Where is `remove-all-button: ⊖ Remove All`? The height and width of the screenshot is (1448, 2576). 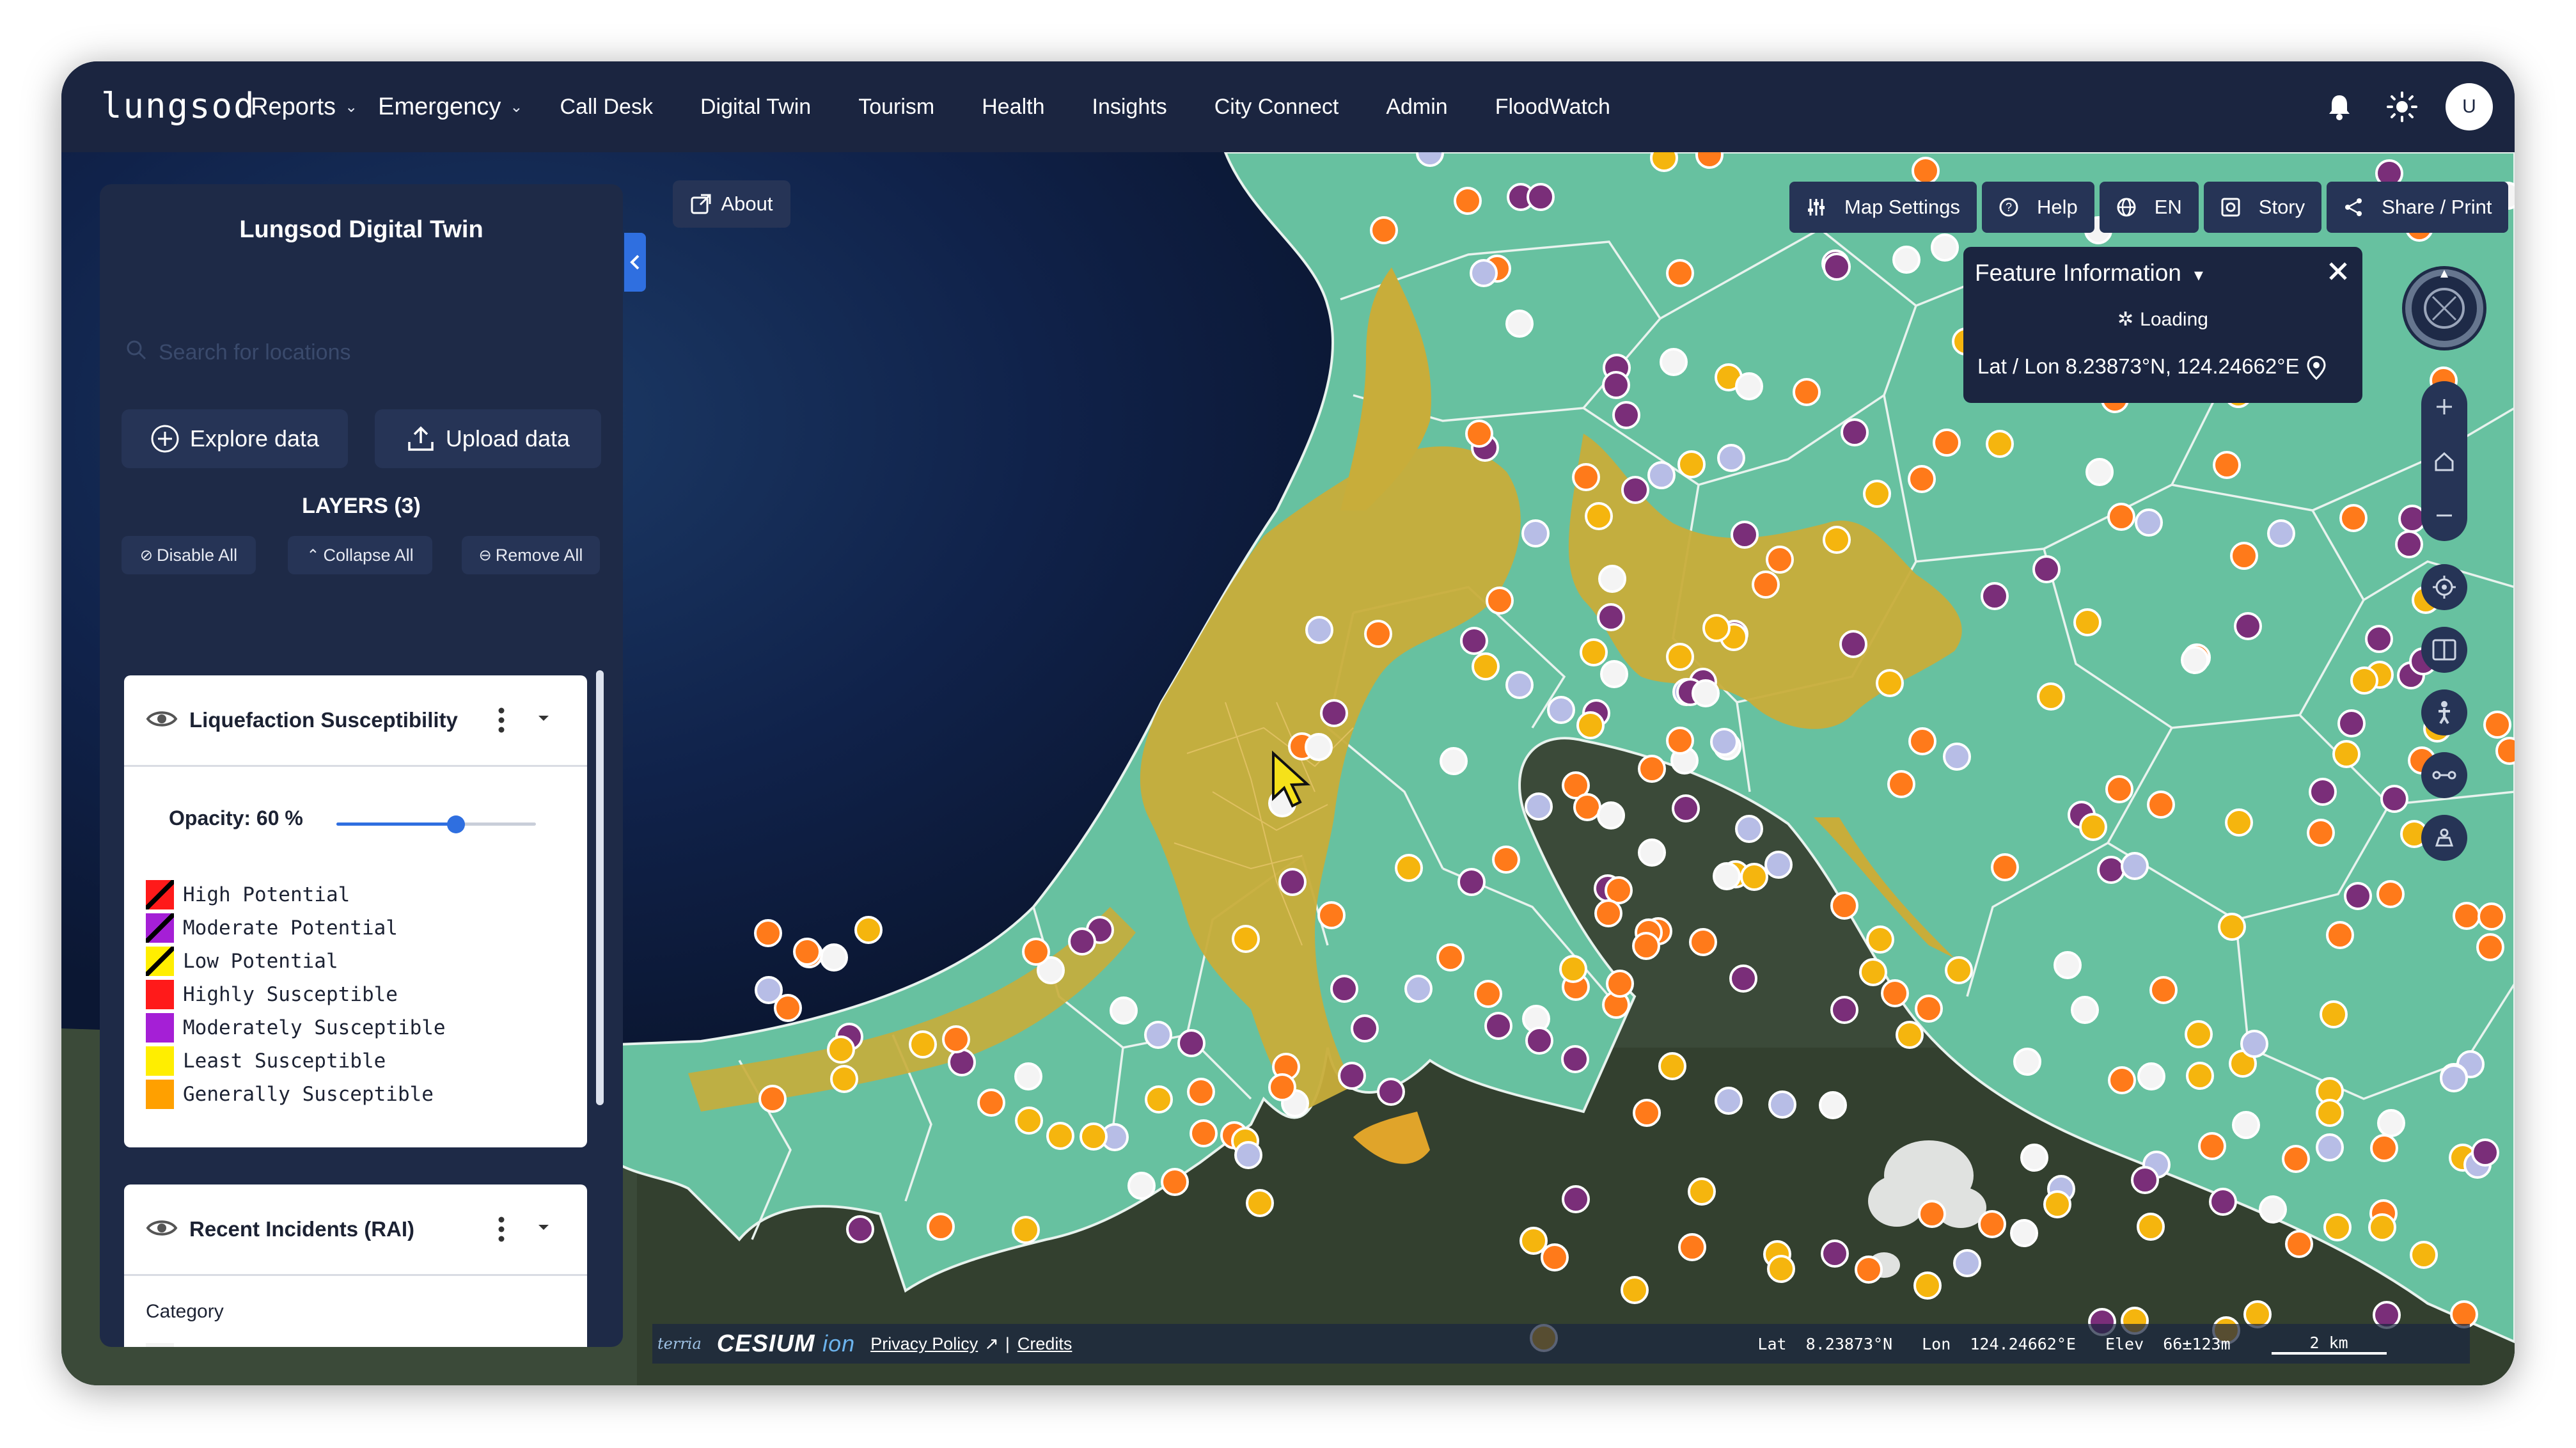 remove-all-button: ⊖ Remove All is located at coordinates (531, 555).